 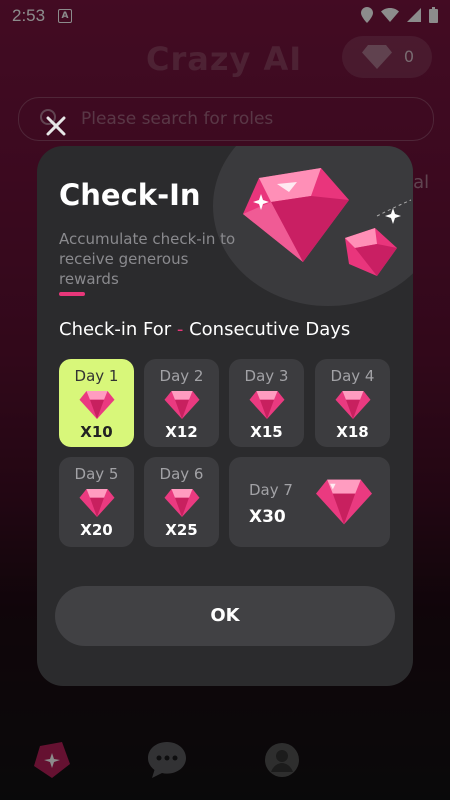 I want to click on day-label: Day 5, so click(x=96, y=474).